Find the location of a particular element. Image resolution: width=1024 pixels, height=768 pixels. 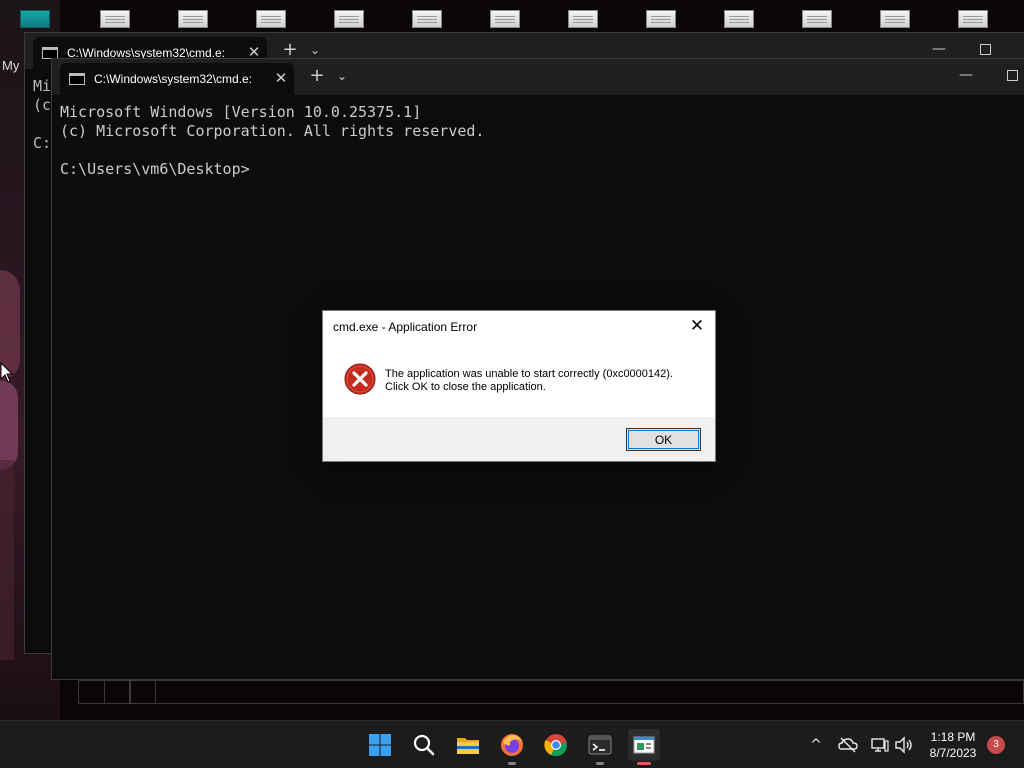

search-button is located at coordinates (424, 745).